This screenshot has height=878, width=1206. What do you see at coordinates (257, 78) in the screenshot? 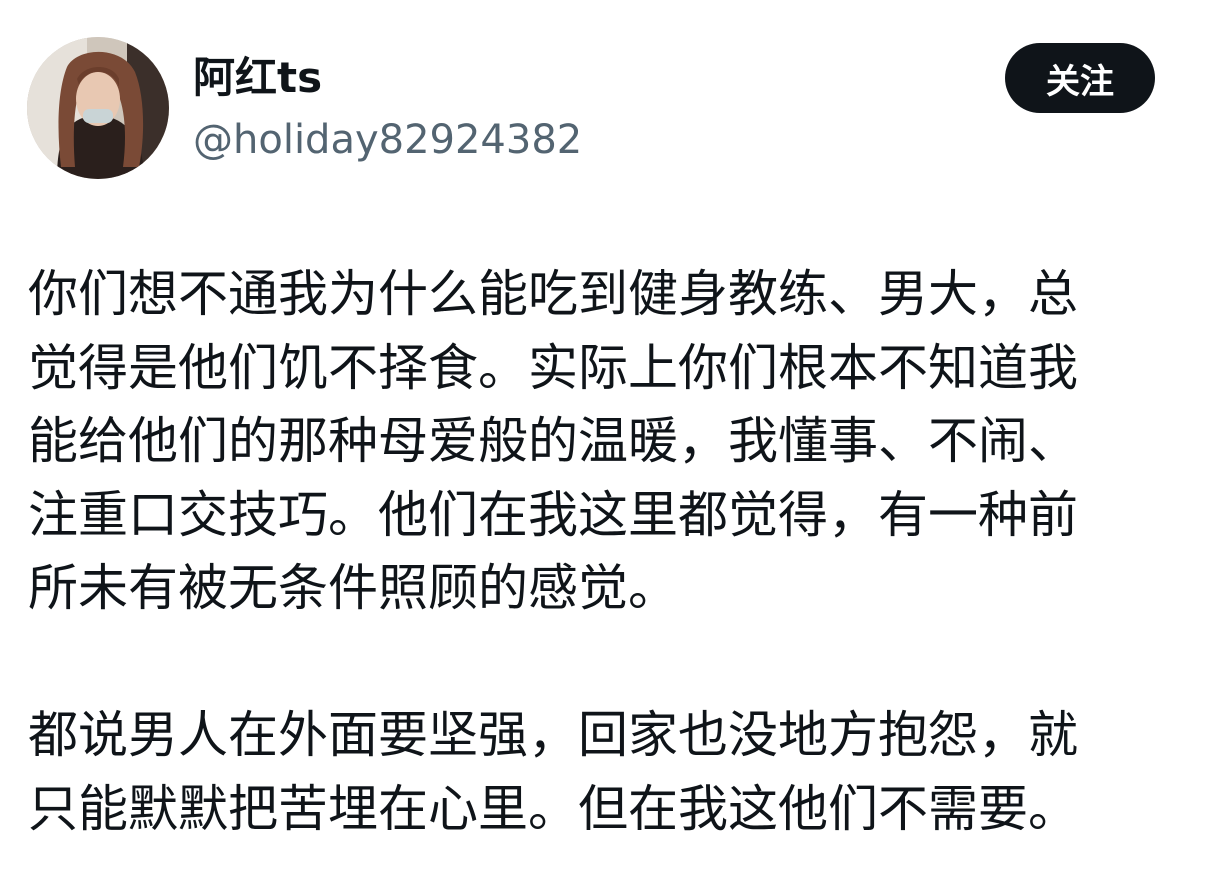
I see `display-name: 阿红ts` at bounding box center [257, 78].